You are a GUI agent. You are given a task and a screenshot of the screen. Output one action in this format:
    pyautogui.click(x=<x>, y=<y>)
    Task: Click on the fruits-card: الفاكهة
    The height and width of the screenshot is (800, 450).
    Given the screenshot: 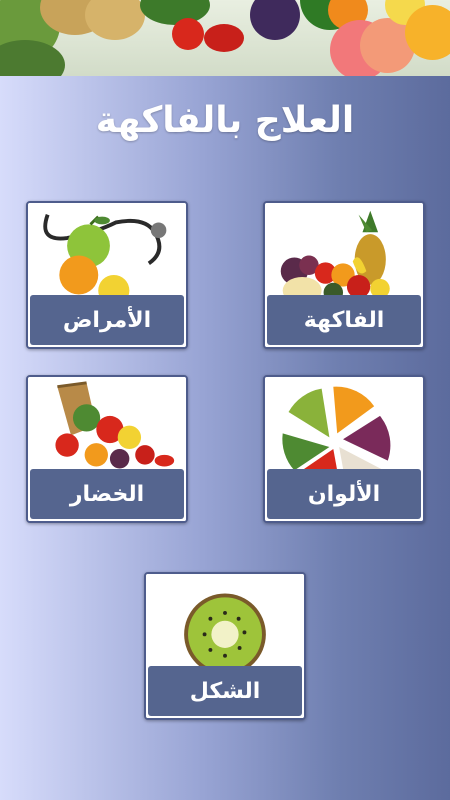 What is the action you would take?
    pyautogui.click(x=344, y=275)
    